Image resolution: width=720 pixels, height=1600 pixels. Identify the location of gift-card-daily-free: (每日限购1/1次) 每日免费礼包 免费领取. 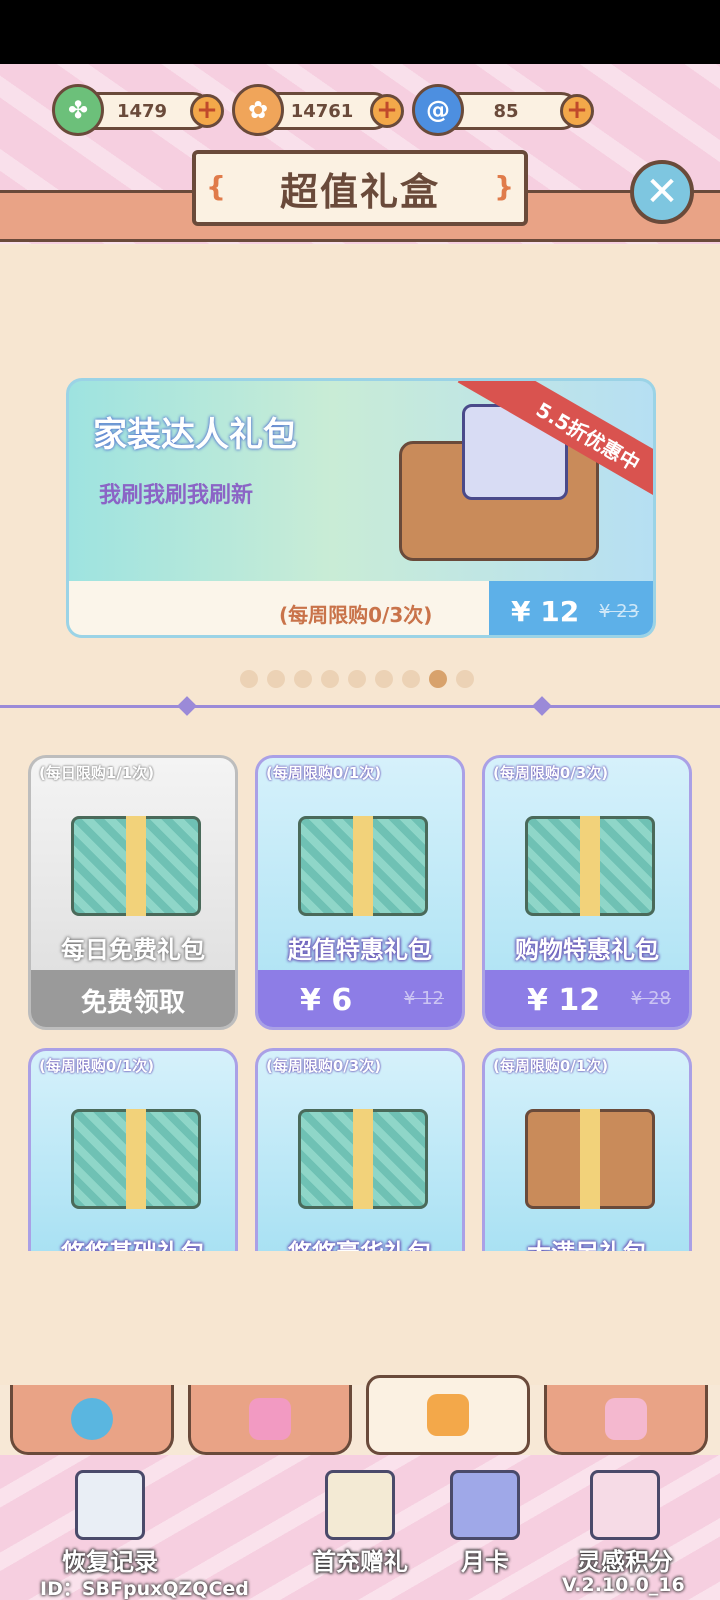
(133, 892).